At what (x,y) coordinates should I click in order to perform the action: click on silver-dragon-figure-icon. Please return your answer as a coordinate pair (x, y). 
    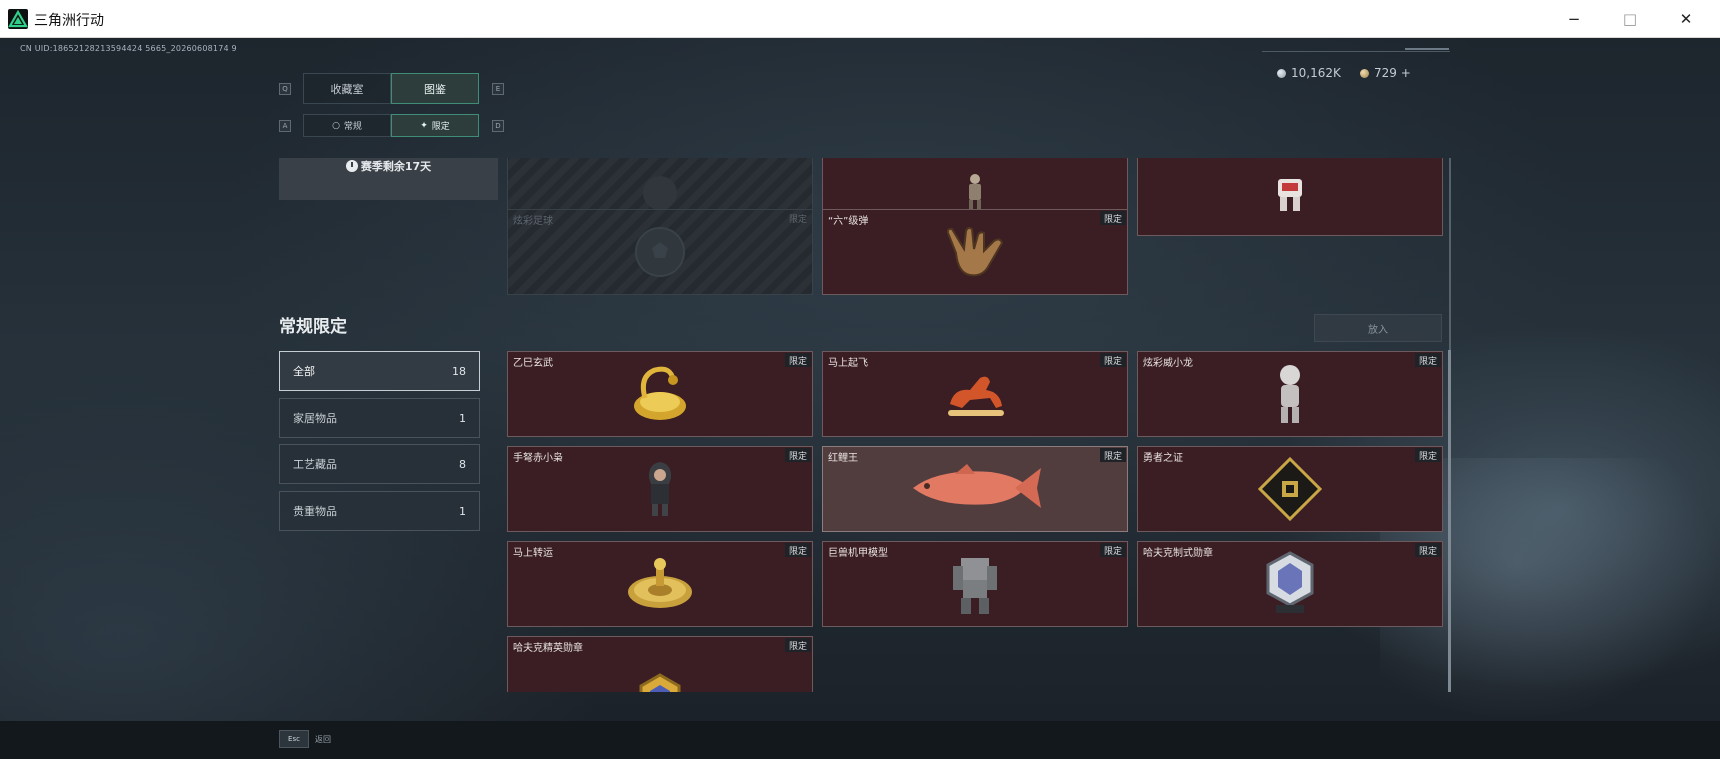
    Looking at the image, I should click on (1290, 396).